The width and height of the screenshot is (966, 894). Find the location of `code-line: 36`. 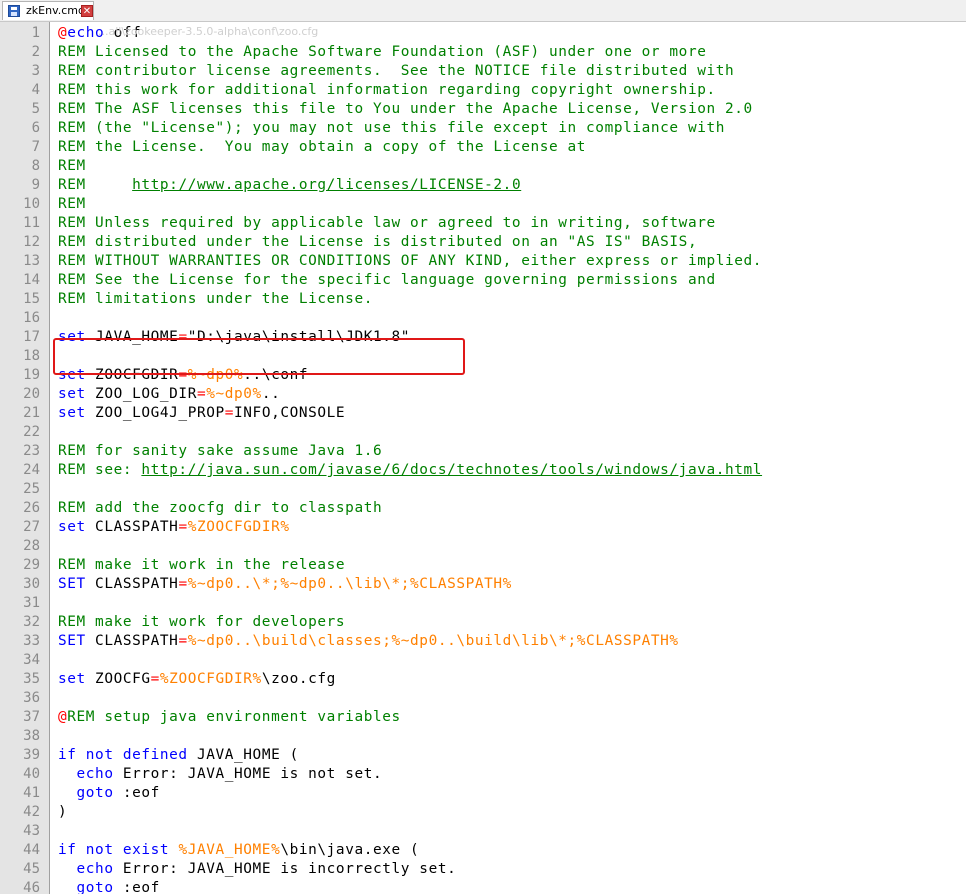

code-line: 36 is located at coordinates (483, 698).